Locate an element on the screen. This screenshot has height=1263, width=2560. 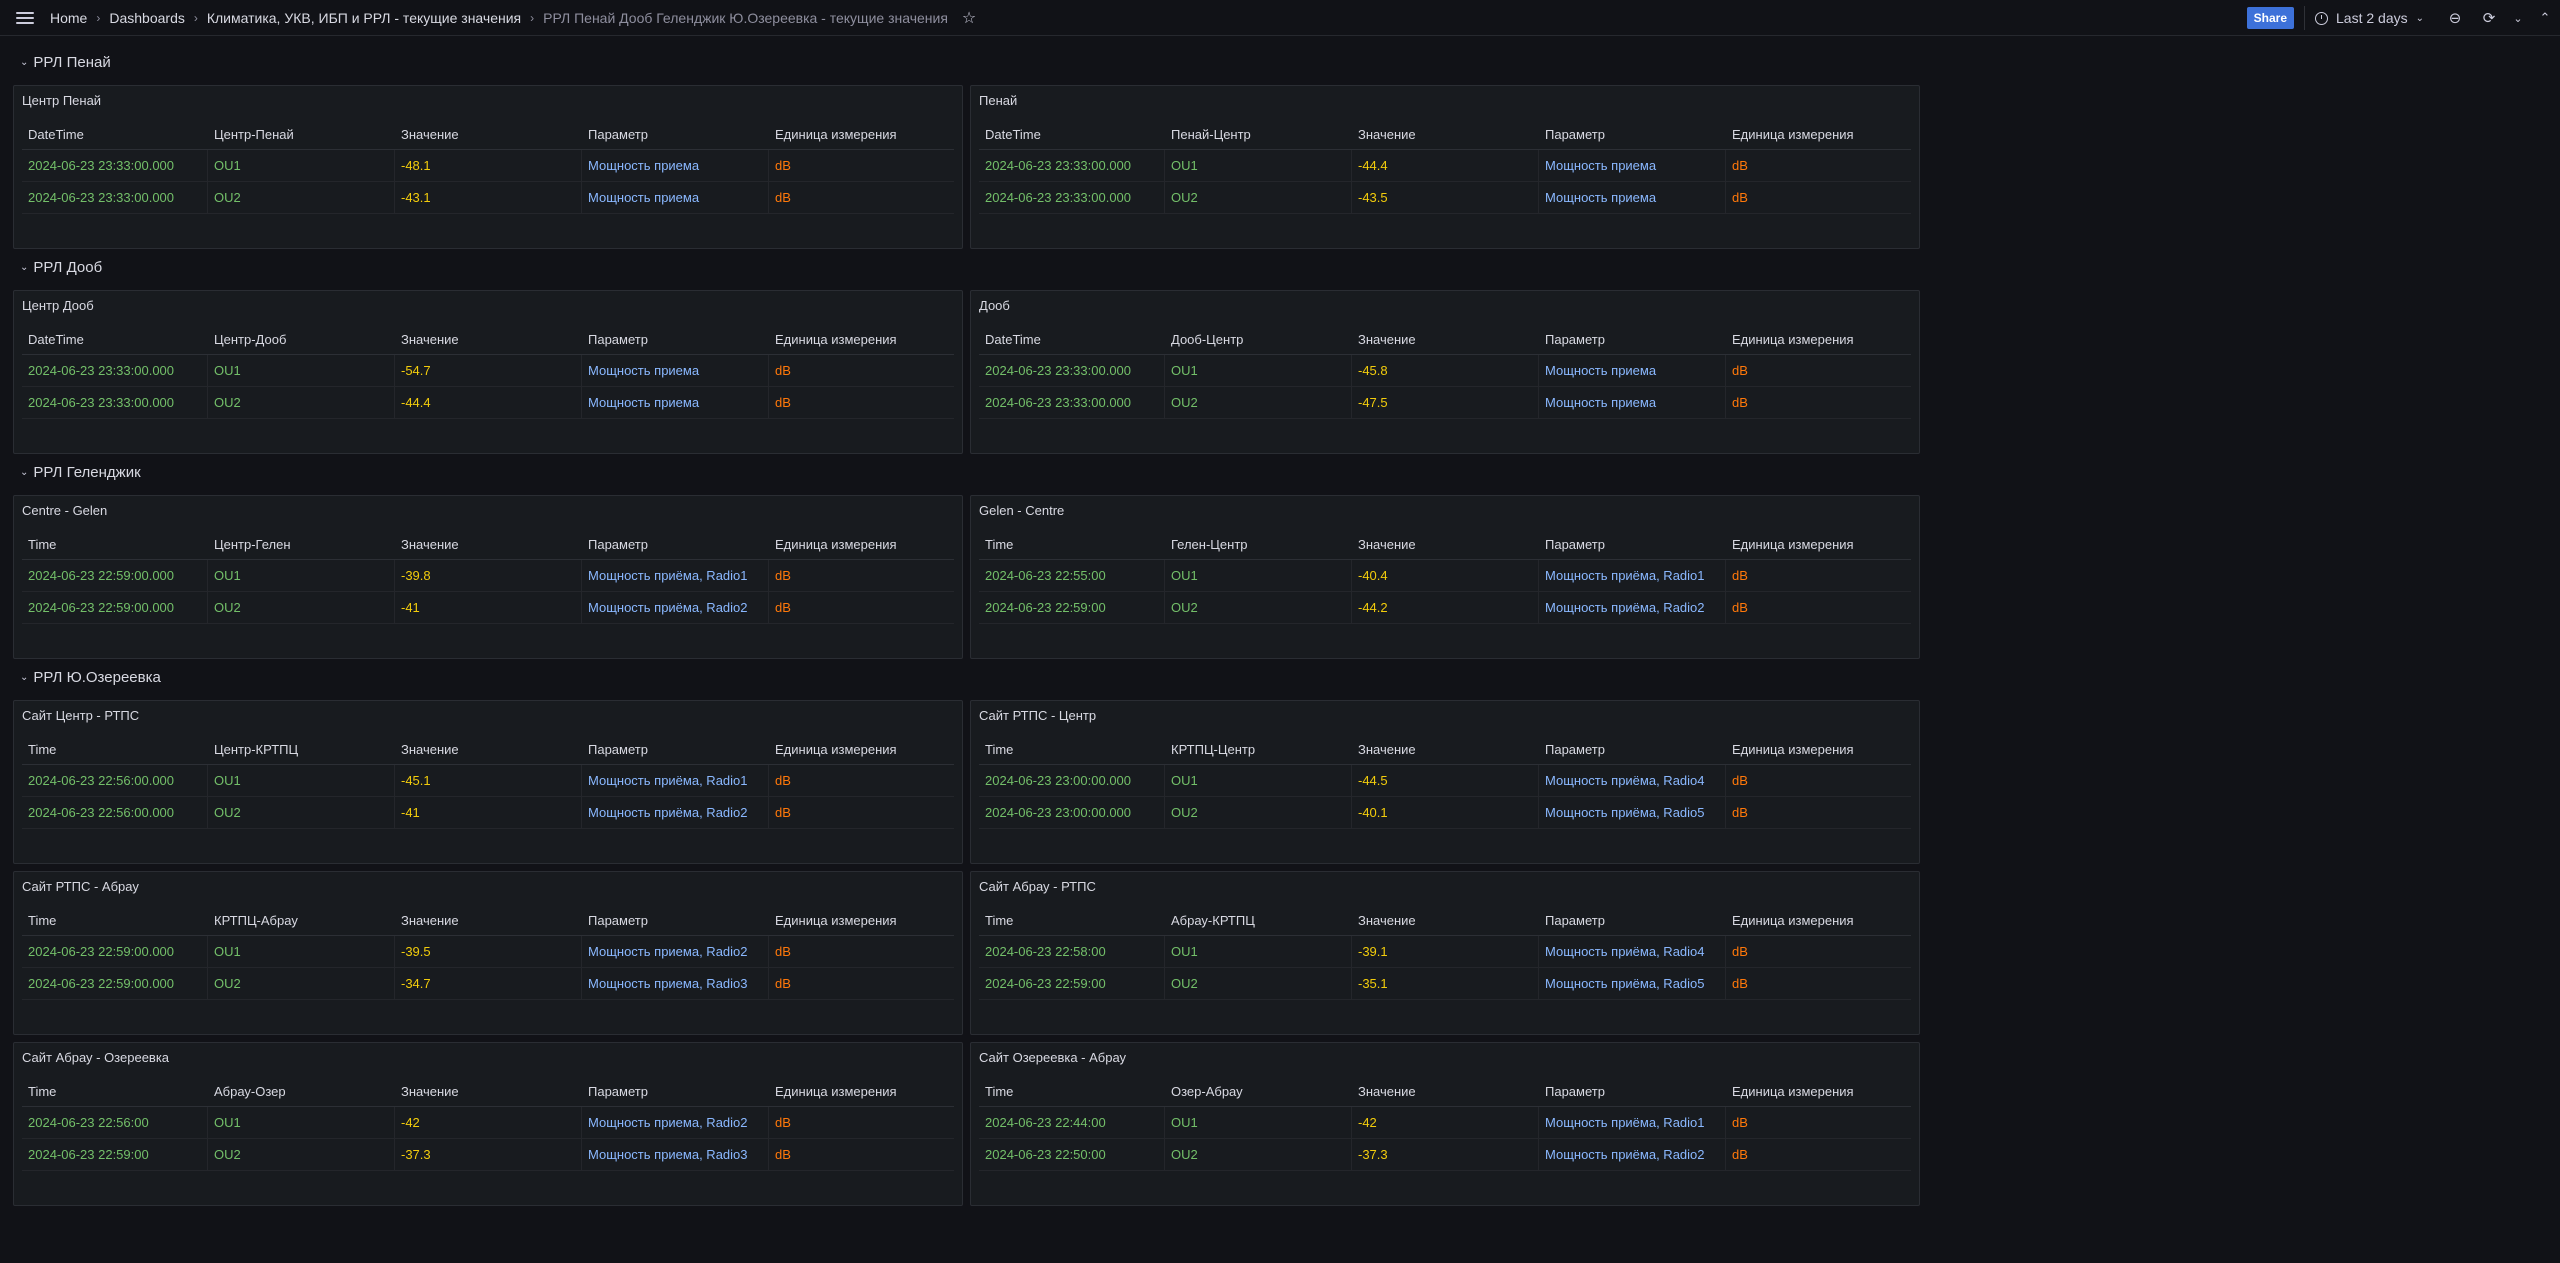
panel-title: Centre - Gelen is located at coordinates (64, 510).